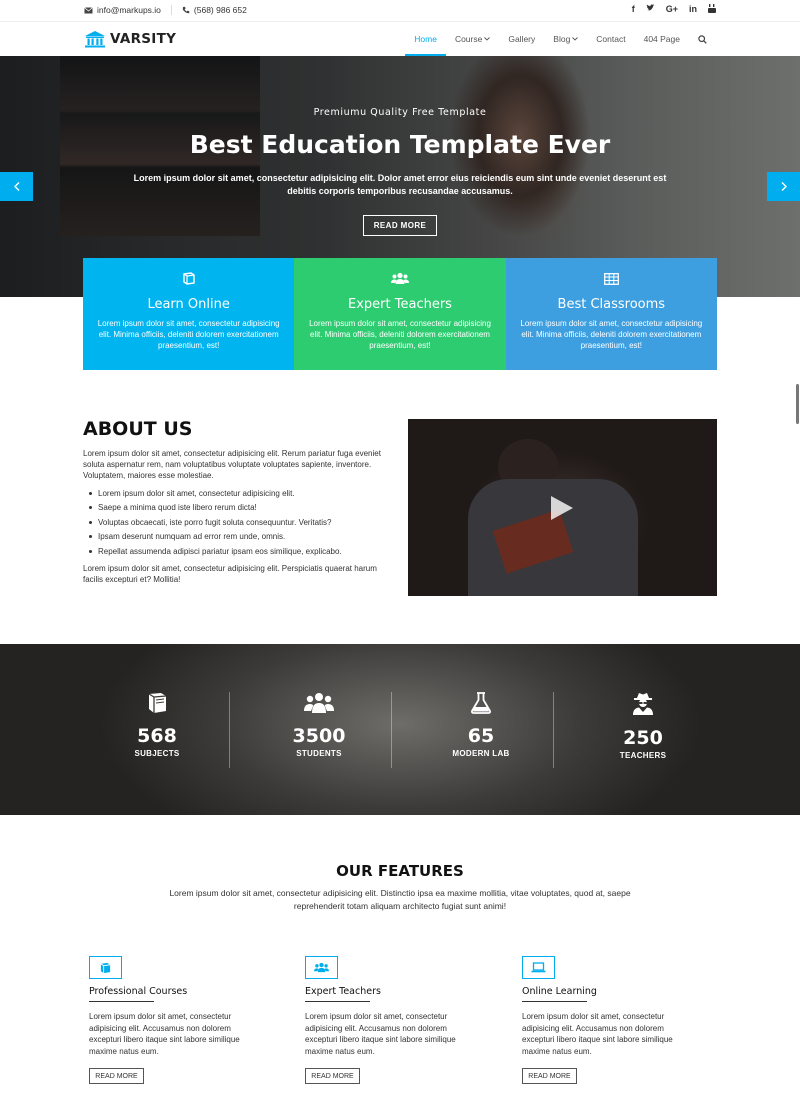 This screenshot has height=1100, width=800. I want to click on slider-prev-button, so click(16, 186).